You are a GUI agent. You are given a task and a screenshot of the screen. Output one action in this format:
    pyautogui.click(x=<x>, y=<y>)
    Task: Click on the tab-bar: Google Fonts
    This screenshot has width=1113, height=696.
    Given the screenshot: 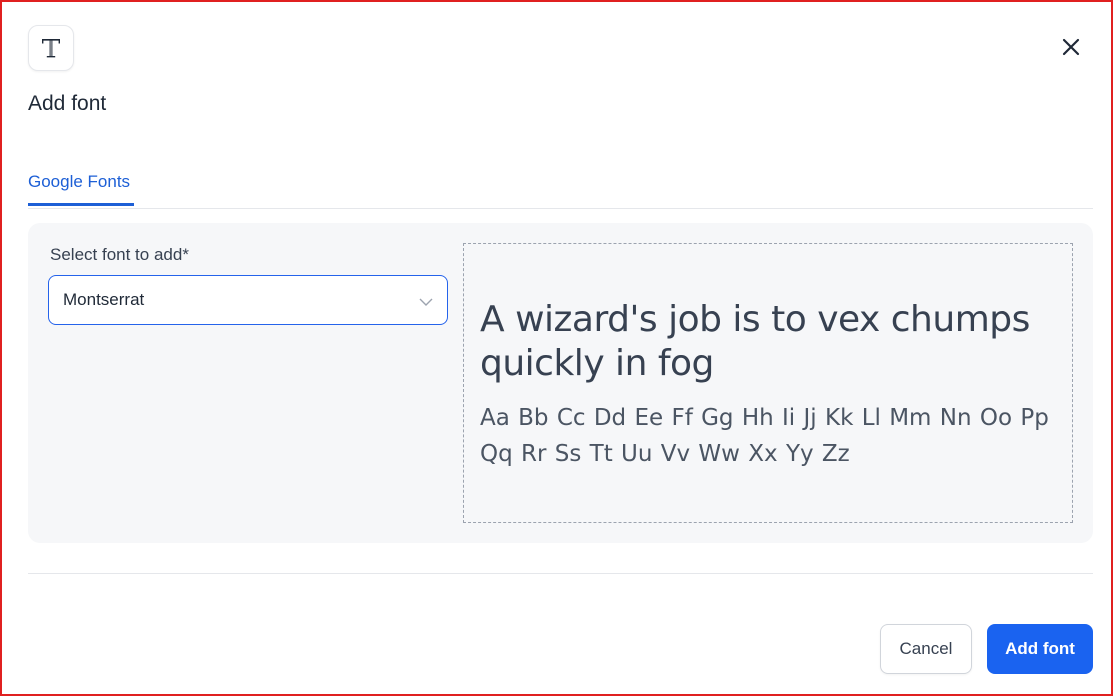 What is the action you would take?
    pyautogui.click(x=560, y=185)
    